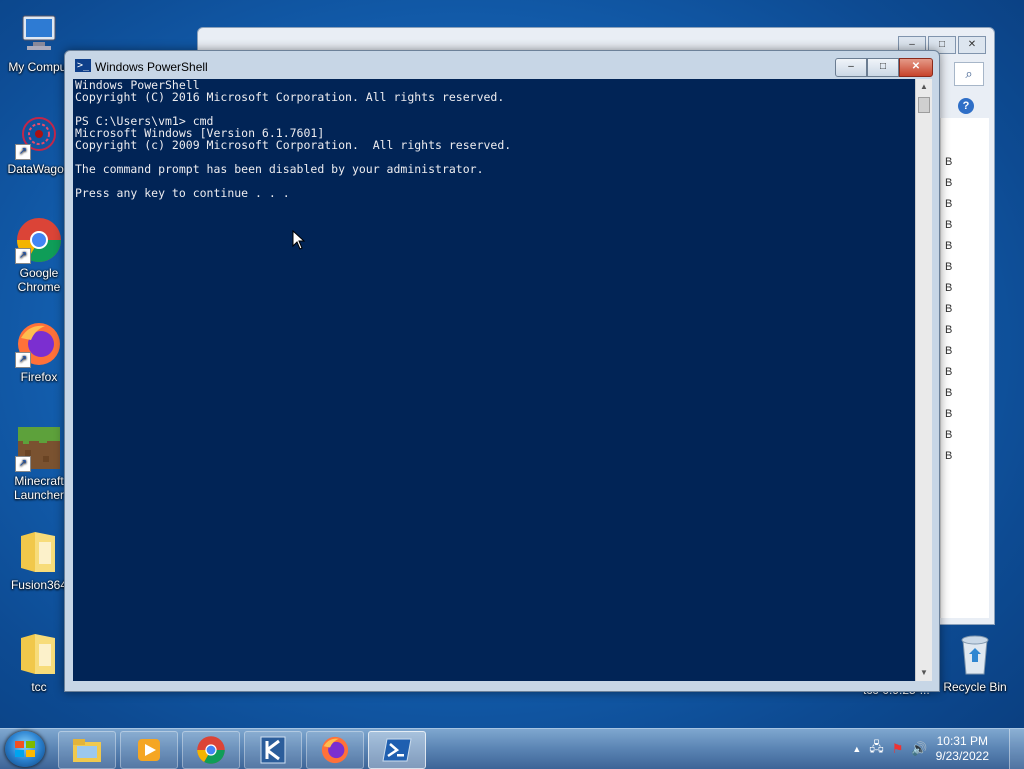  What do you see at coordinates (898, 749) in the screenshot?
I see `action-center-flag-icon: ⚑` at bounding box center [898, 749].